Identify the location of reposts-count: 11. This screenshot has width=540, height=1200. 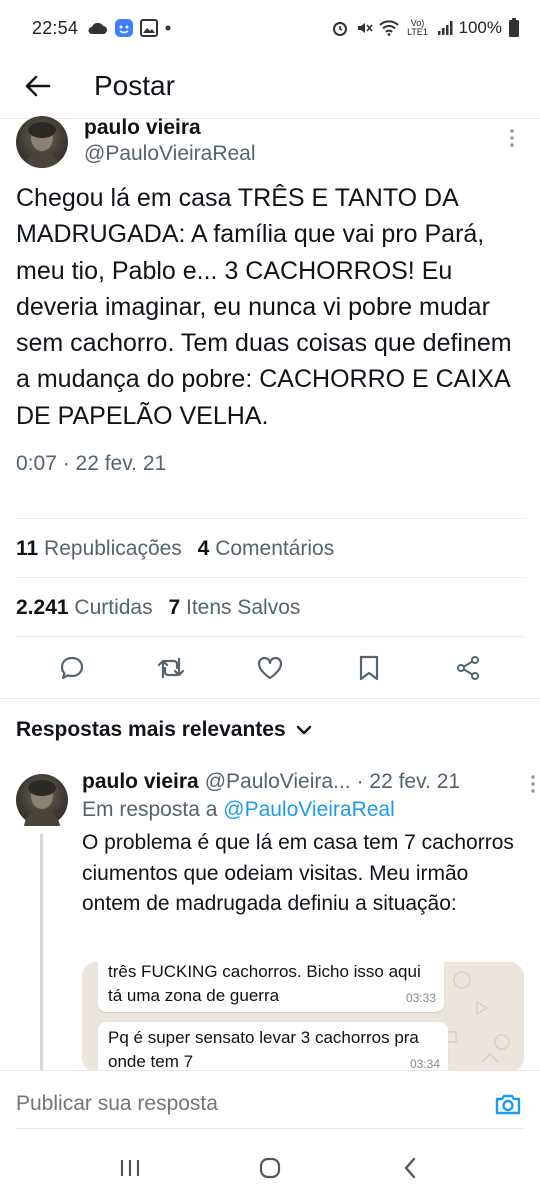
(27, 548).